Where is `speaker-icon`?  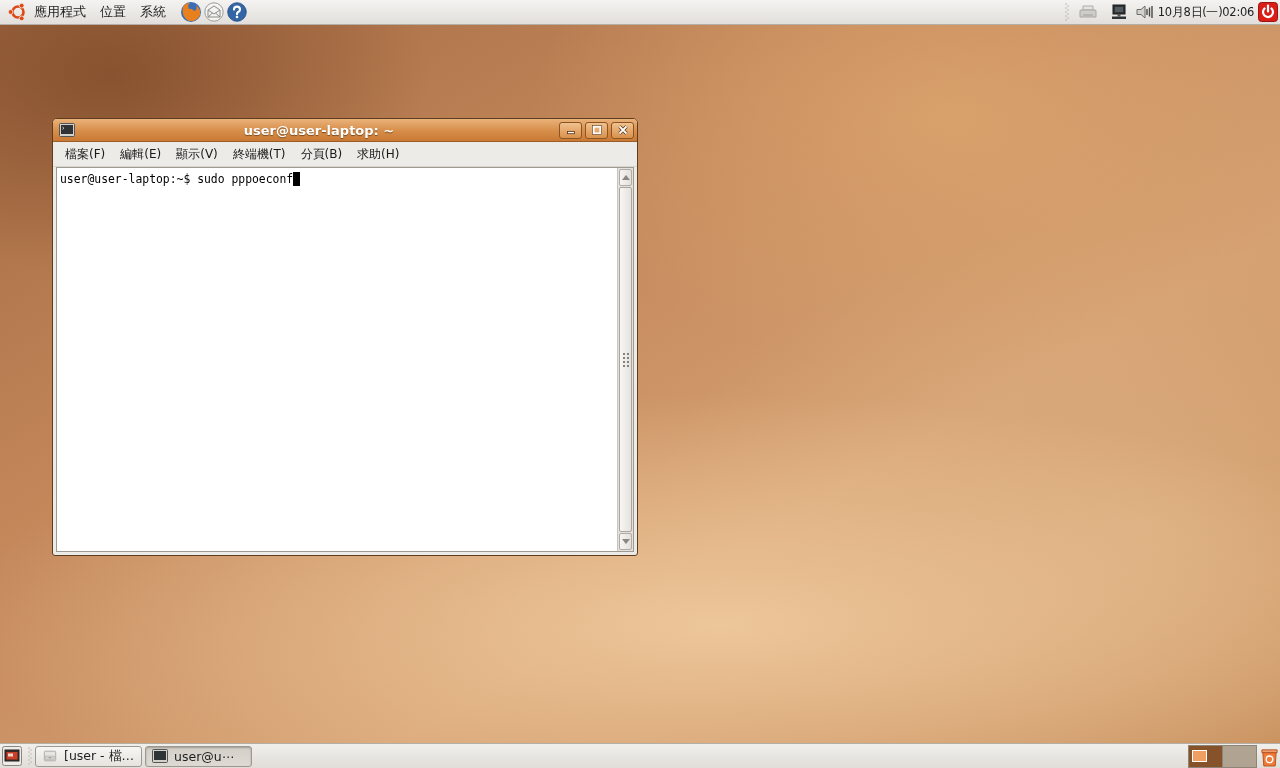 speaker-icon is located at coordinates (1144, 12).